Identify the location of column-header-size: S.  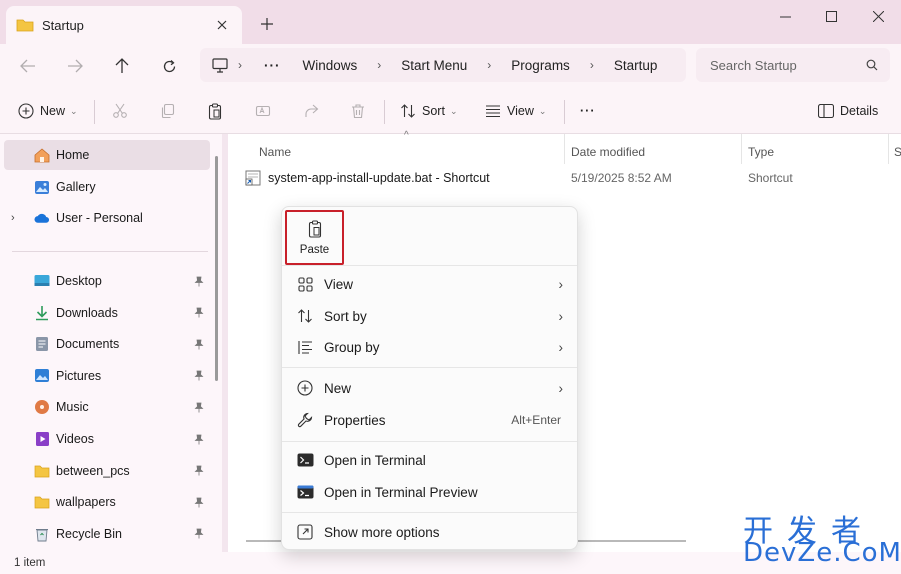
(897, 152).